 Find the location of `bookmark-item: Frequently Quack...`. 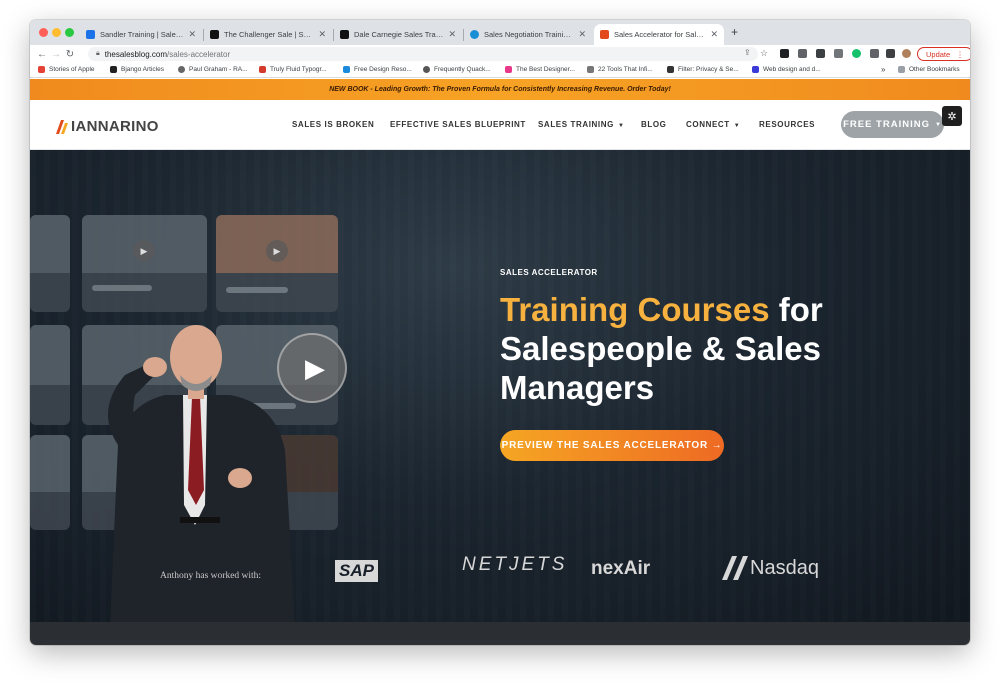

bookmark-item: Frequently Quack... is located at coordinates (457, 69).